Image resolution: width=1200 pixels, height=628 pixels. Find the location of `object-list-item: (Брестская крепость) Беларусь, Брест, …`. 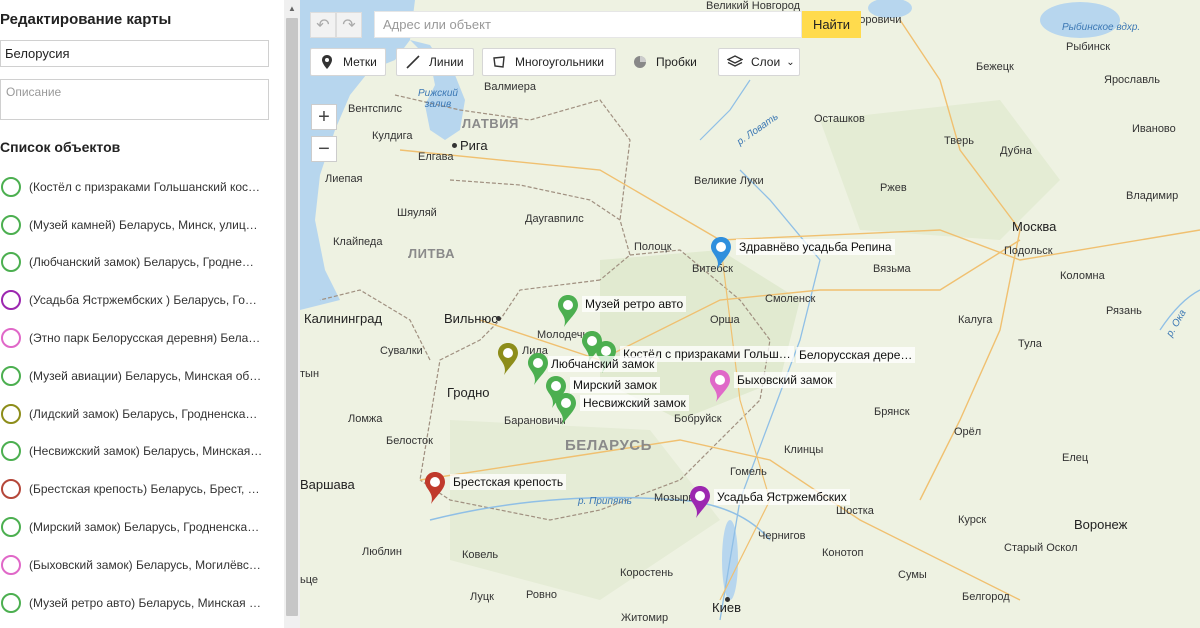

object-list-item: (Брестская крепость) Беларусь, Брест, … is located at coordinates (140, 489).